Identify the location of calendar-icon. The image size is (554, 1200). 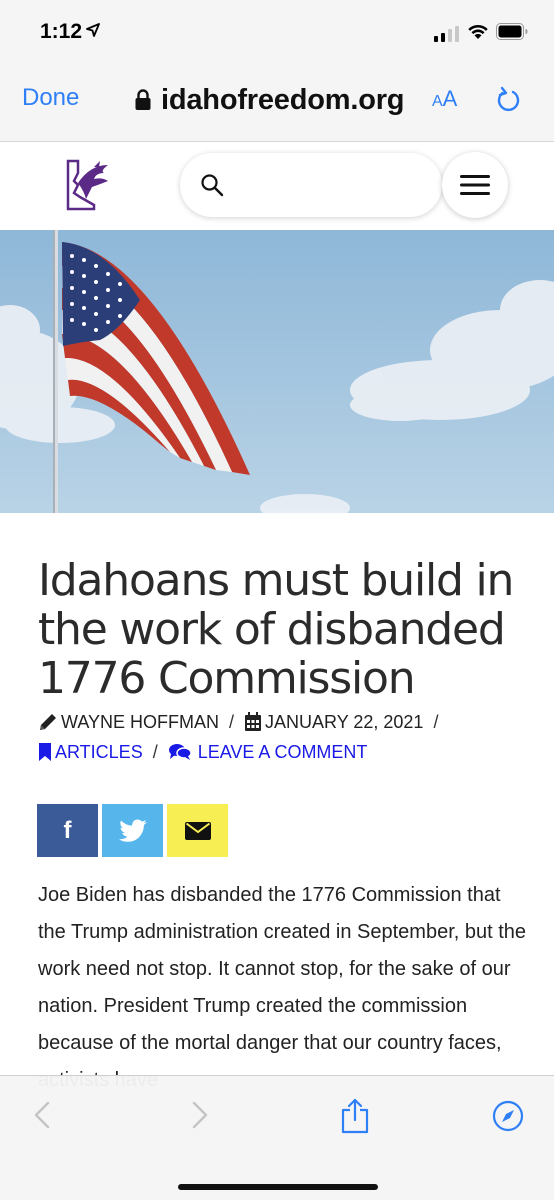
(253, 721).